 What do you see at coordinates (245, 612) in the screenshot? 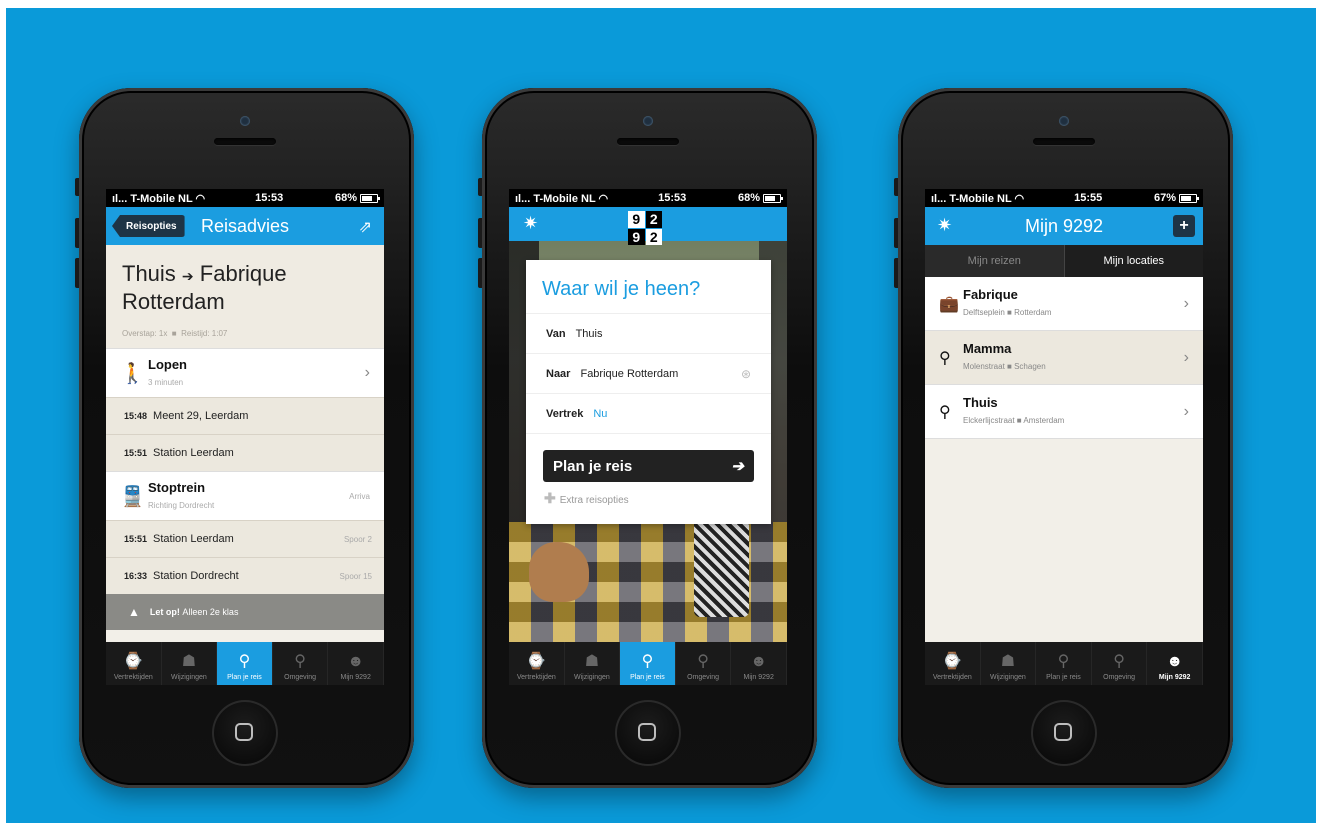
I see `warning-banner: ▲ Let op! Alleen 2e klas` at bounding box center [245, 612].